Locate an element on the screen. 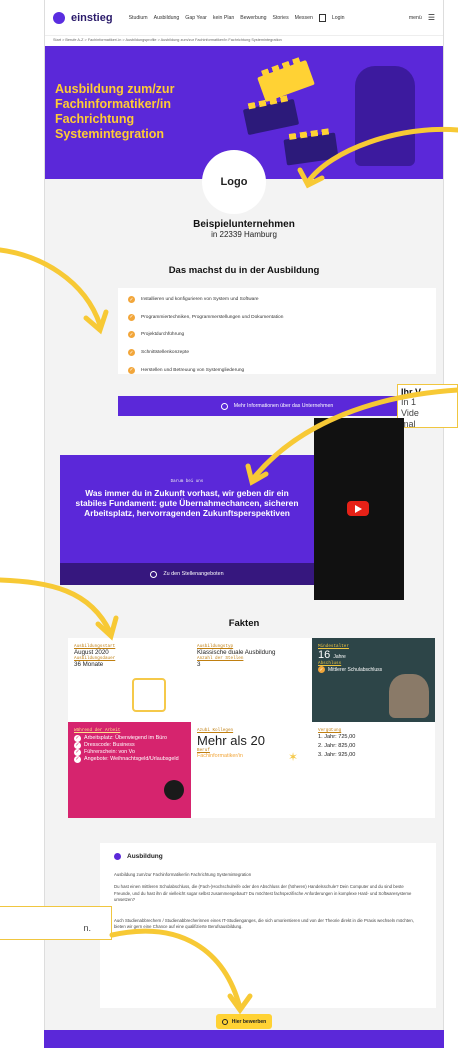 The height and width of the screenshot is (1048, 458). arrow-training is located at coordinates (51, 287).